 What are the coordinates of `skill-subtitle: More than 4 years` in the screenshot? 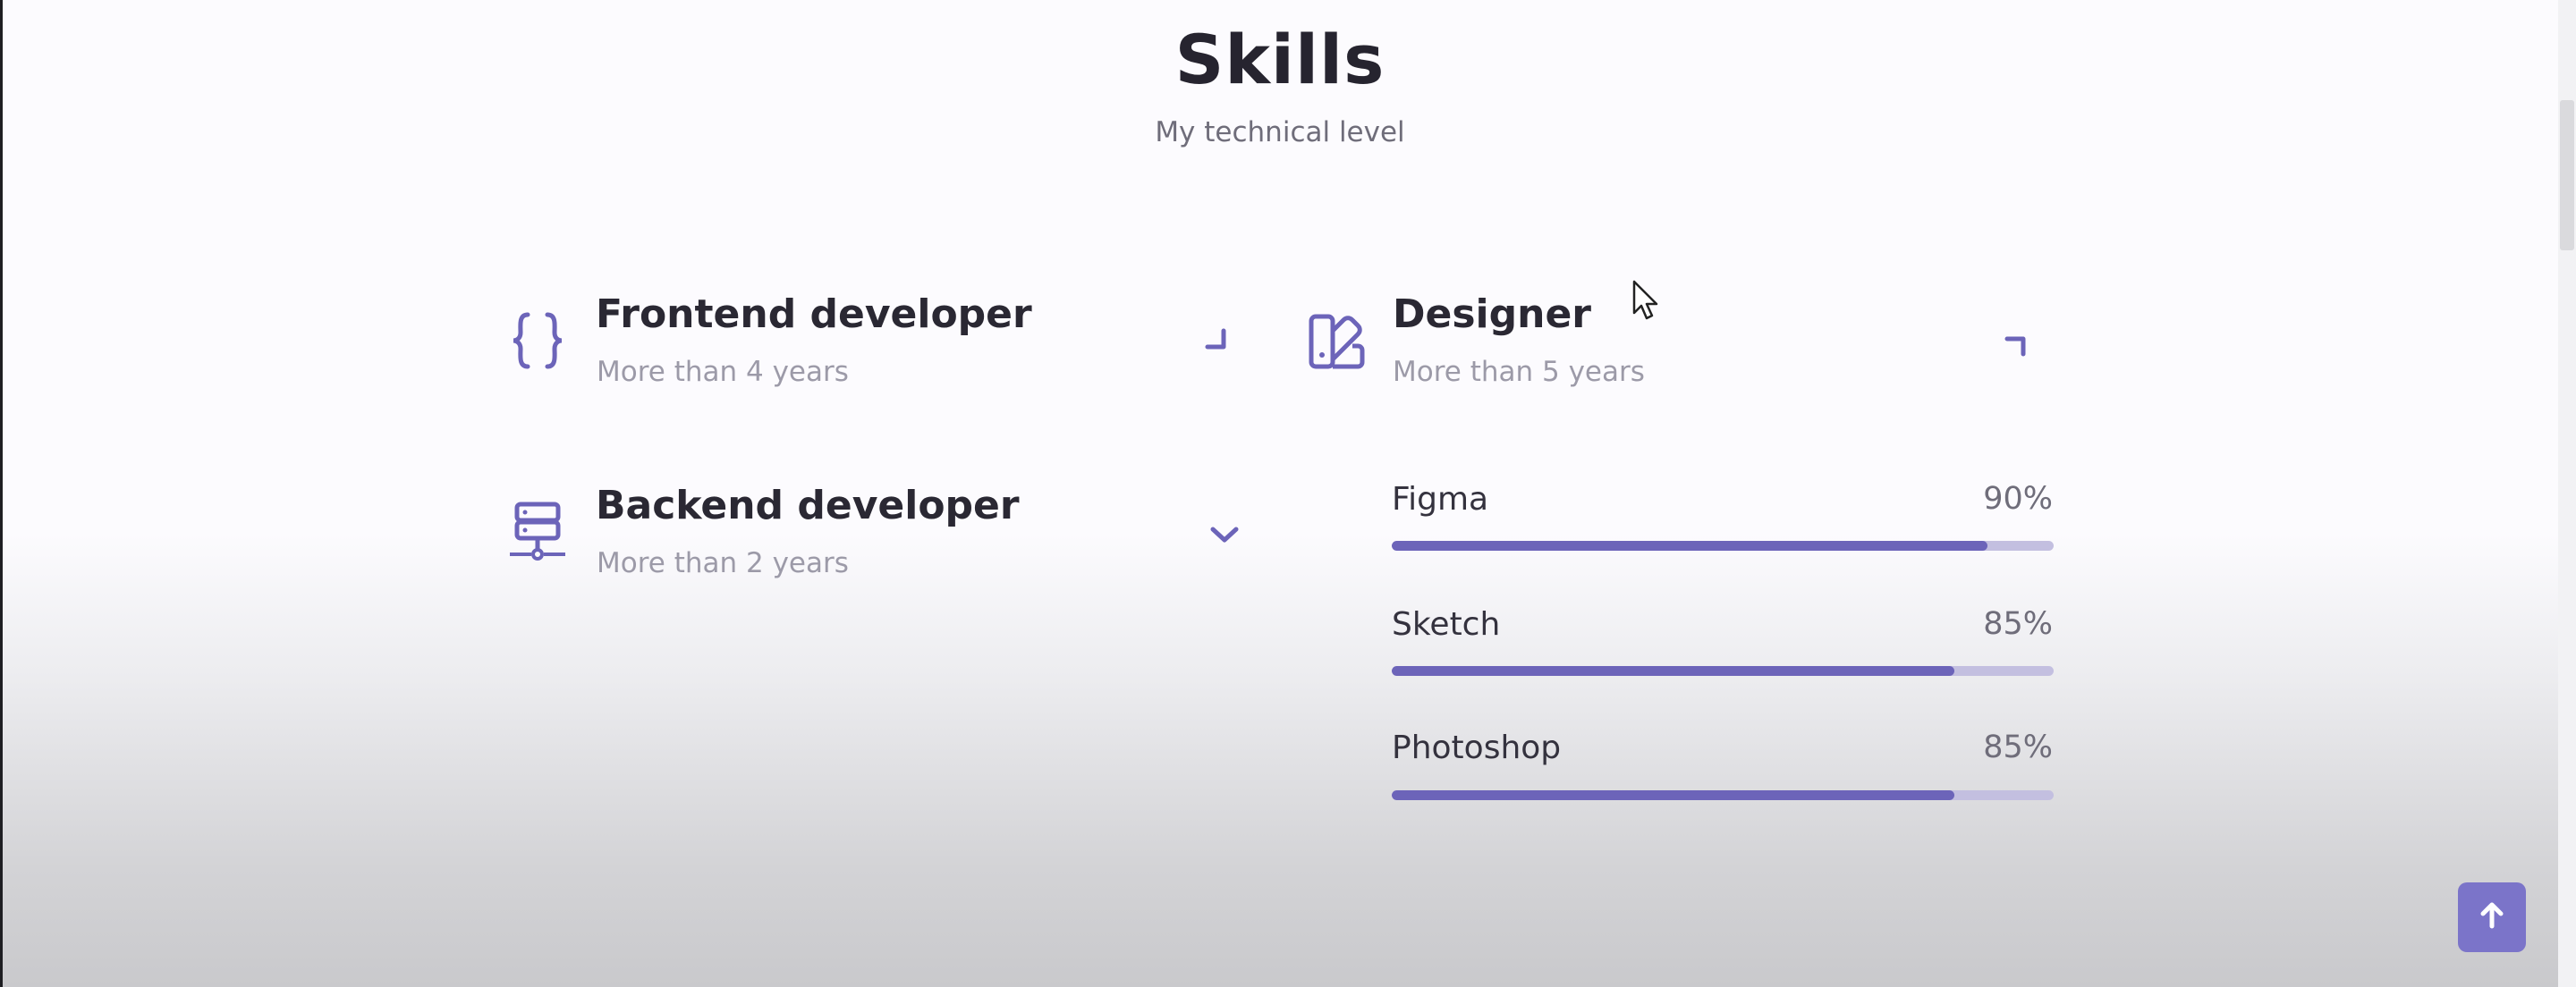 It's located at (723, 372).